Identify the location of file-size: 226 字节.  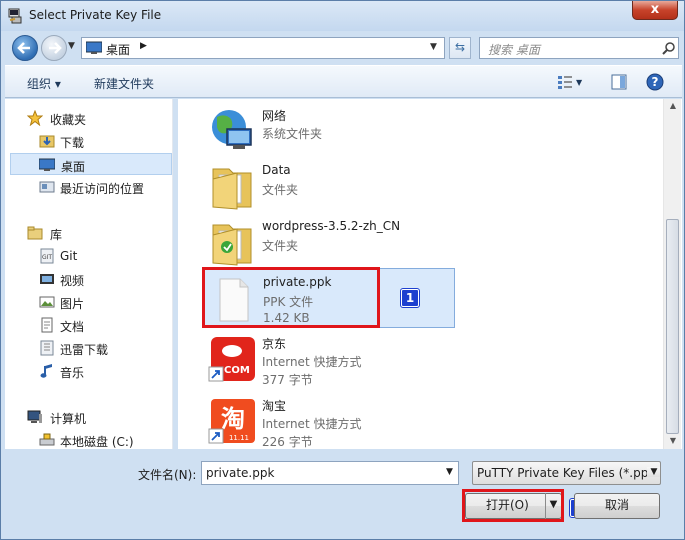
(287, 442).